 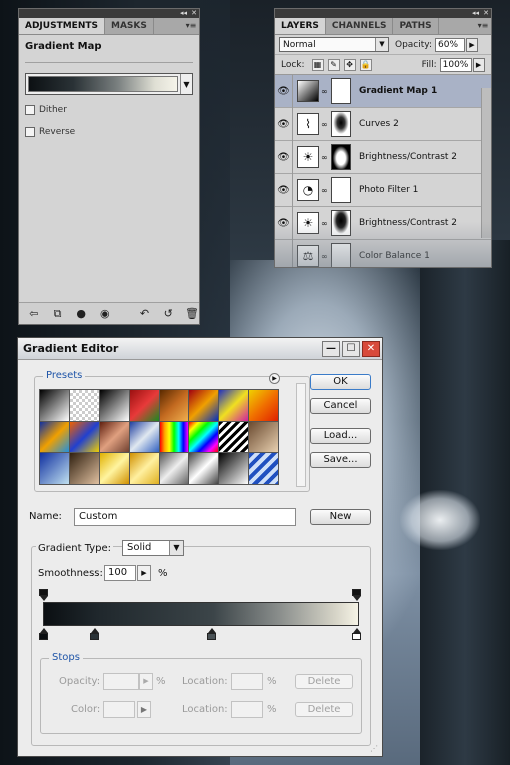 What do you see at coordinates (472, 44) in the screenshot?
I see `opacity-slider-button: ▶` at bounding box center [472, 44].